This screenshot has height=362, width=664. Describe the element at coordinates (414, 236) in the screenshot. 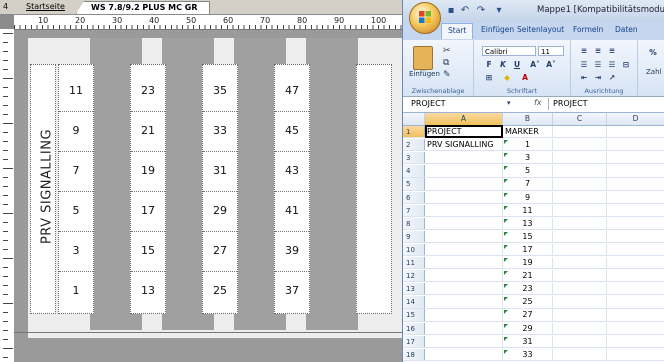

I see `row-header: 9` at that location.